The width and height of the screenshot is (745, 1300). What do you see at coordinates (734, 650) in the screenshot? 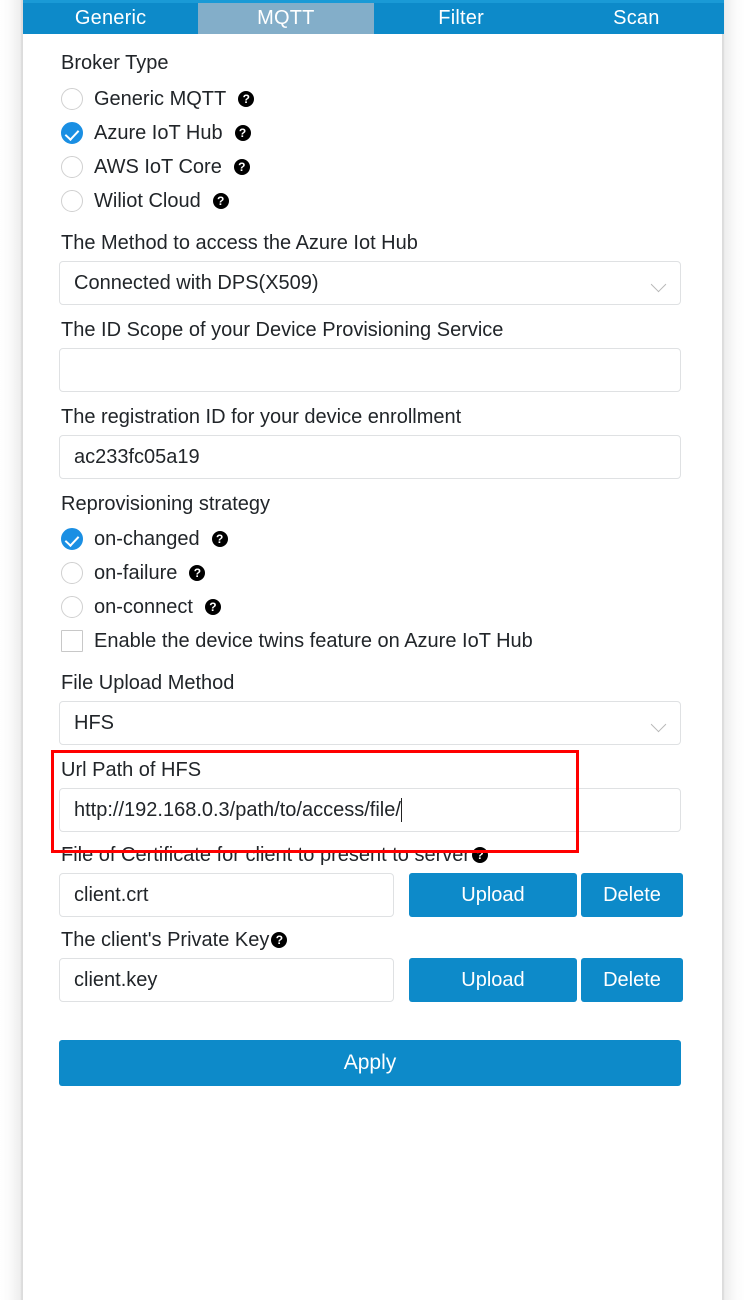
I see `page-gutter-right` at bounding box center [734, 650].